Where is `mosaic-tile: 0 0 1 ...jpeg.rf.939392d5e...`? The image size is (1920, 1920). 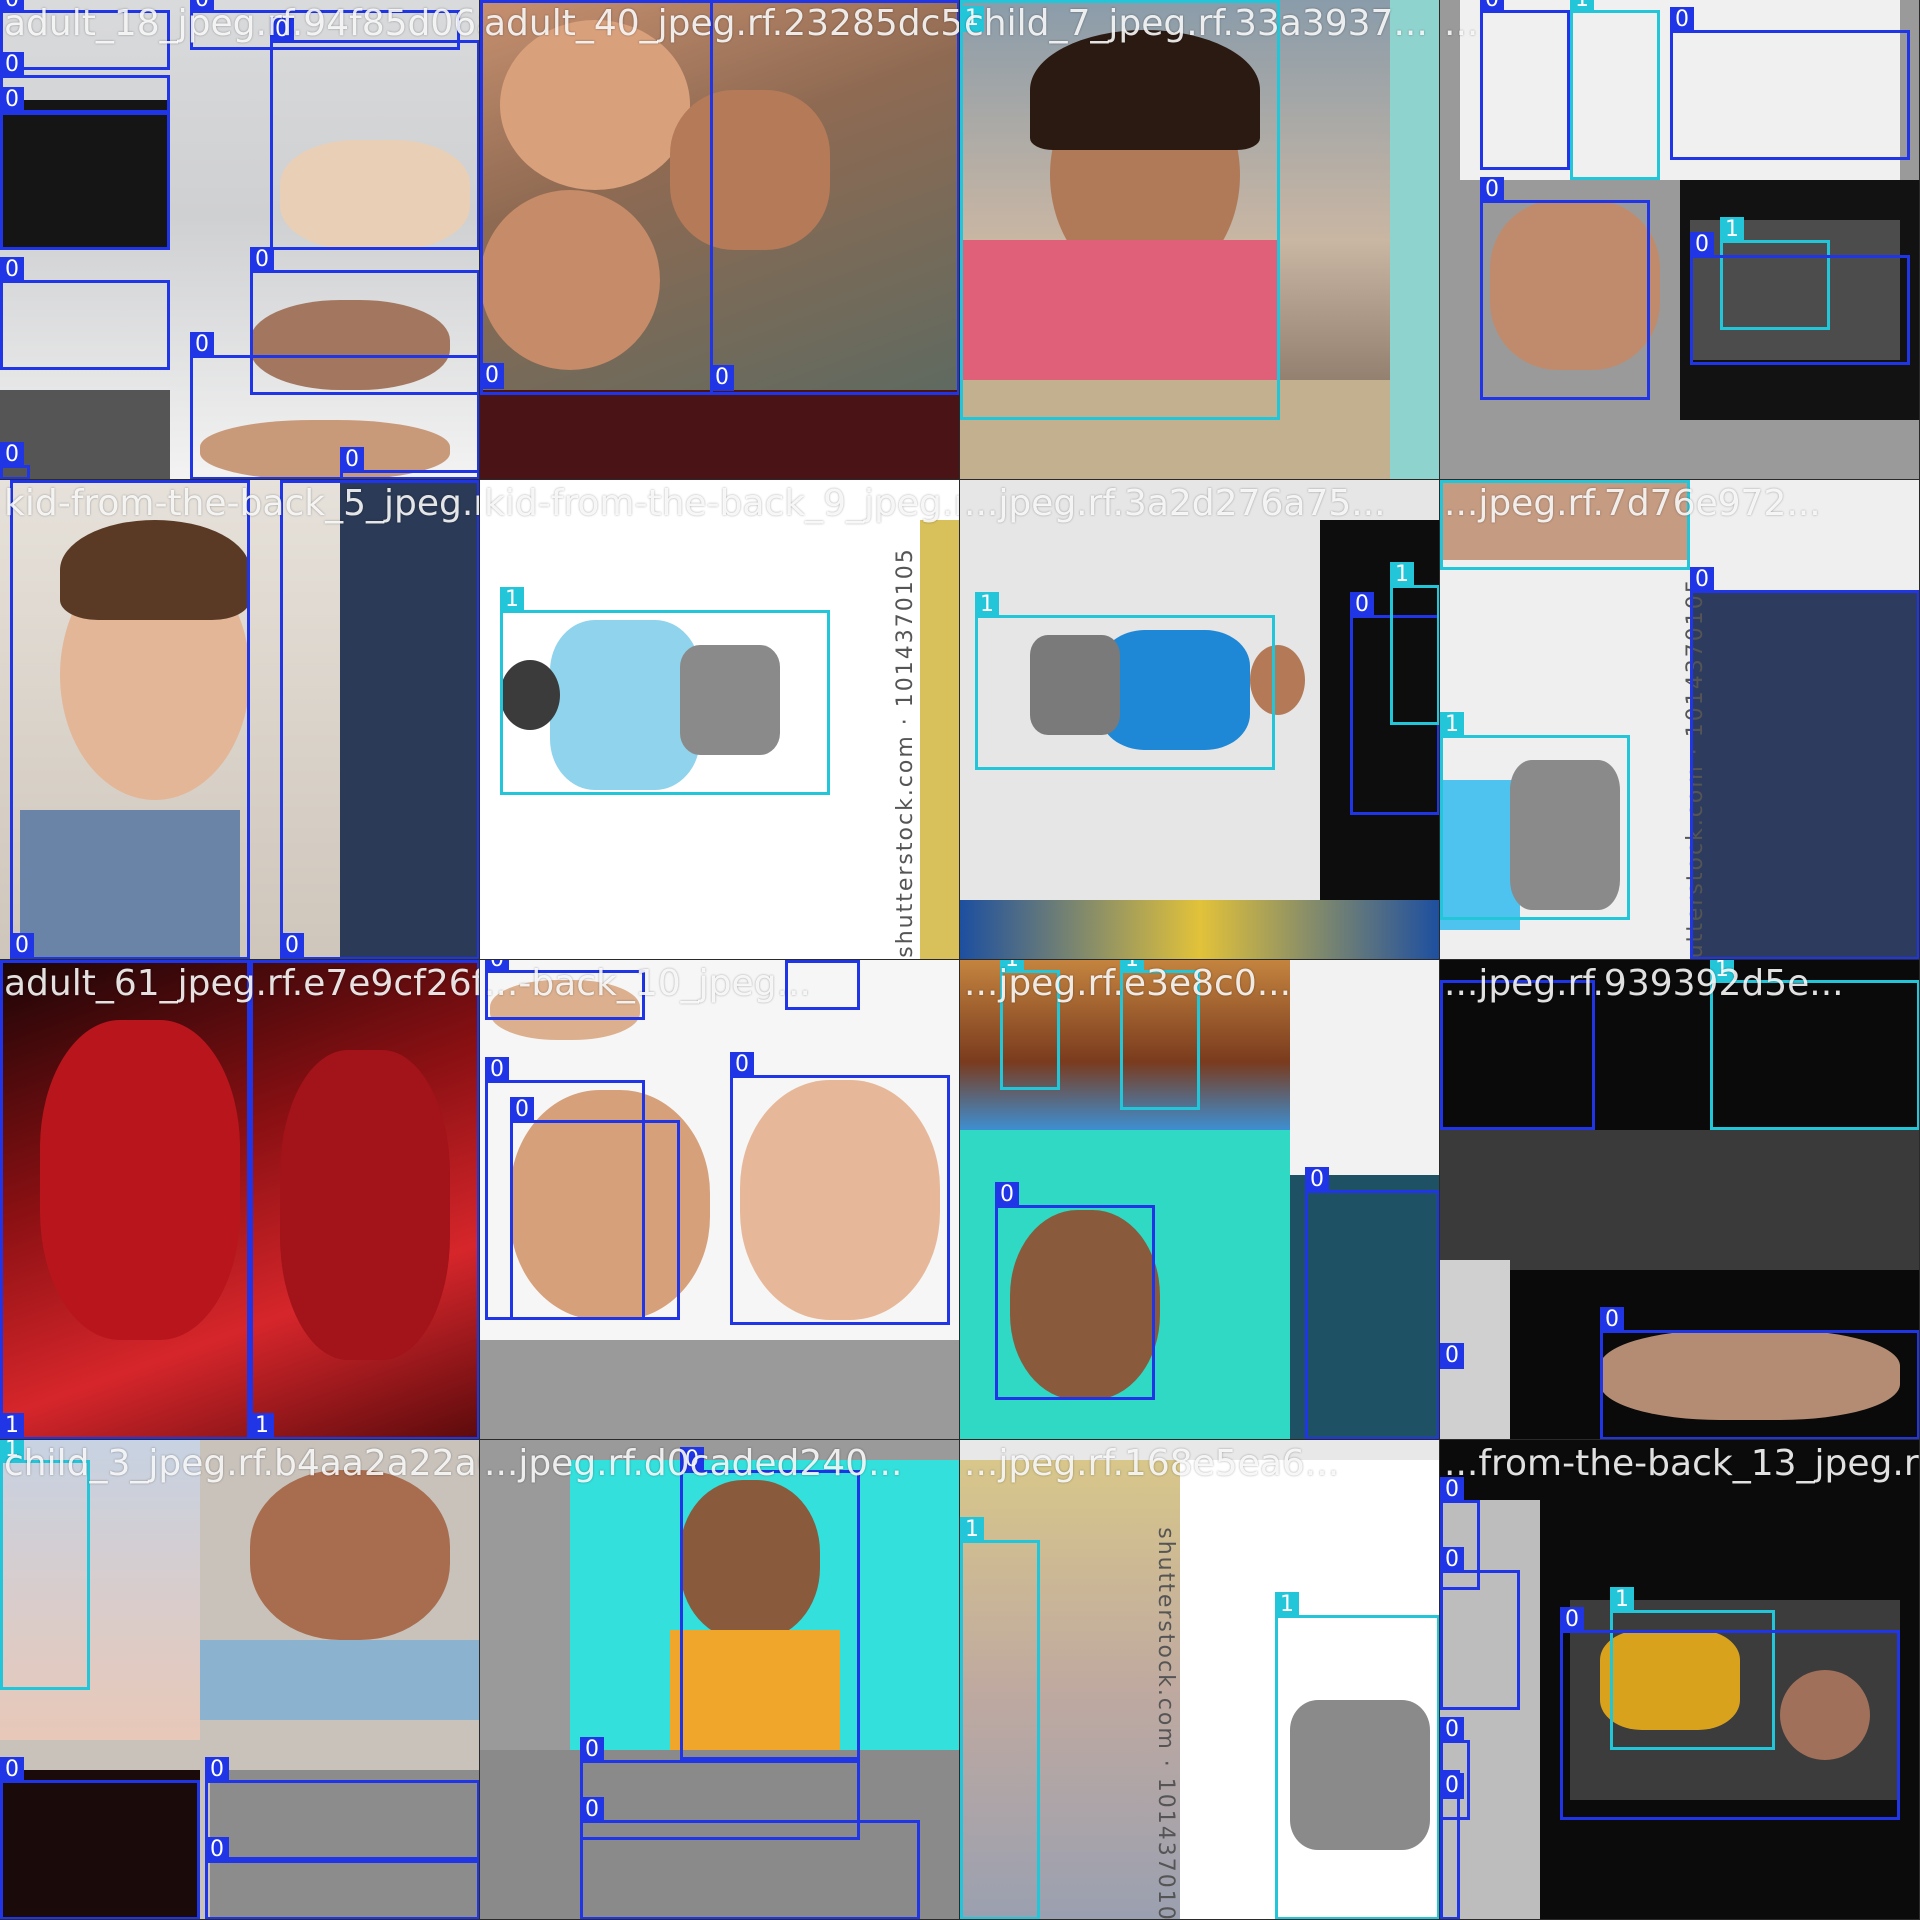
mosaic-tile: 0 0 1 ...jpeg.rf.939392d5e... is located at coordinates (1680, 1200).